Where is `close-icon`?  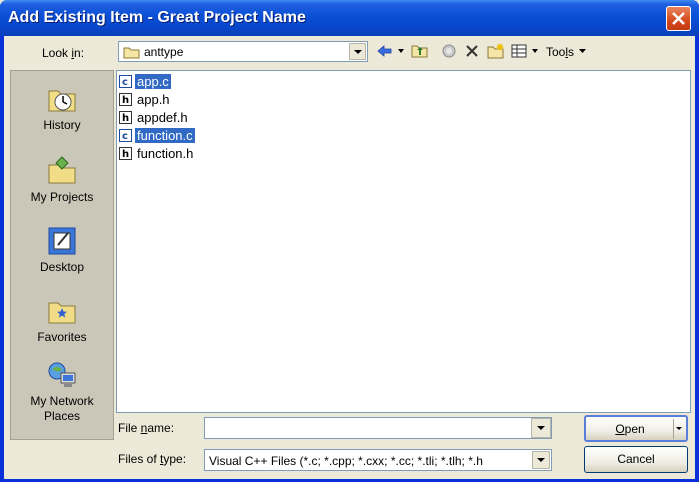 close-icon is located at coordinates (678, 18).